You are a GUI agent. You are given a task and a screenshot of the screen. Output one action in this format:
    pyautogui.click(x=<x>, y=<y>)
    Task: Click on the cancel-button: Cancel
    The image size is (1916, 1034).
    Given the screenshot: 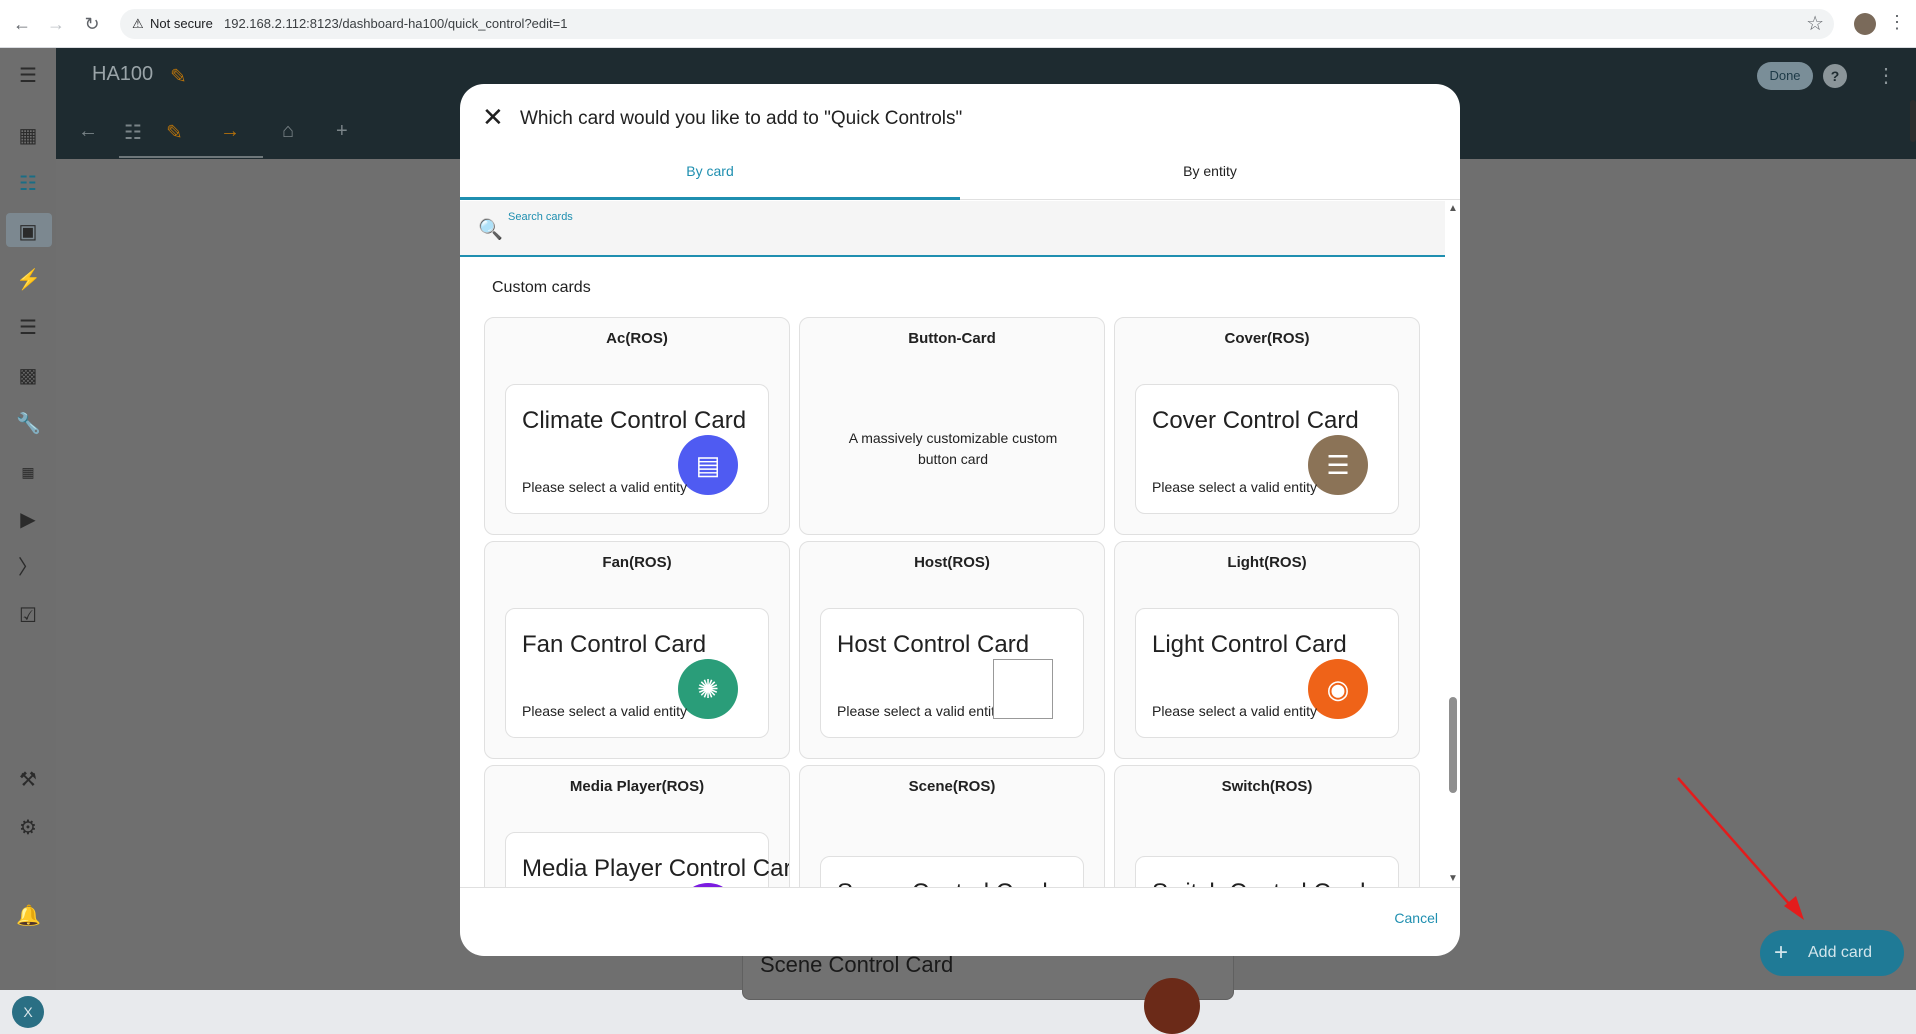 What is the action you would take?
    pyautogui.click(x=1416, y=918)
    